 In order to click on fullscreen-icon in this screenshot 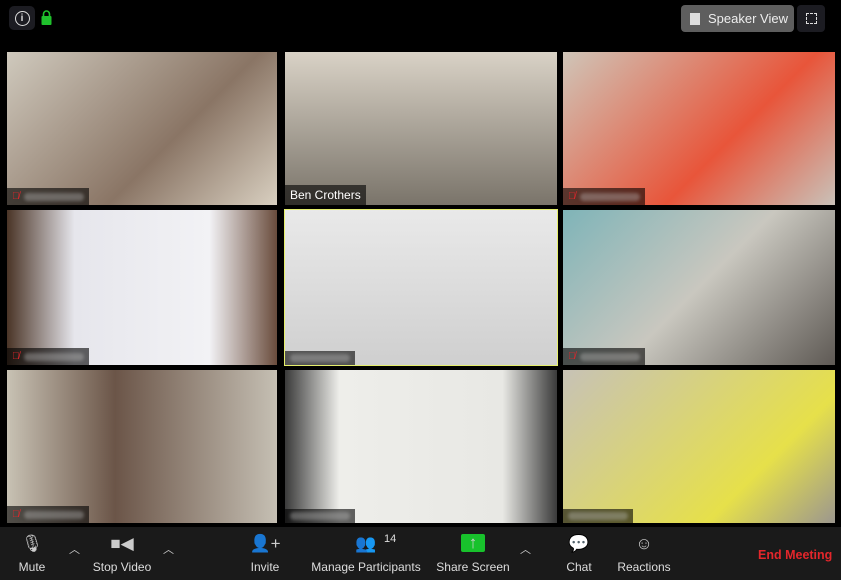, I will do `click(811, 18)`.